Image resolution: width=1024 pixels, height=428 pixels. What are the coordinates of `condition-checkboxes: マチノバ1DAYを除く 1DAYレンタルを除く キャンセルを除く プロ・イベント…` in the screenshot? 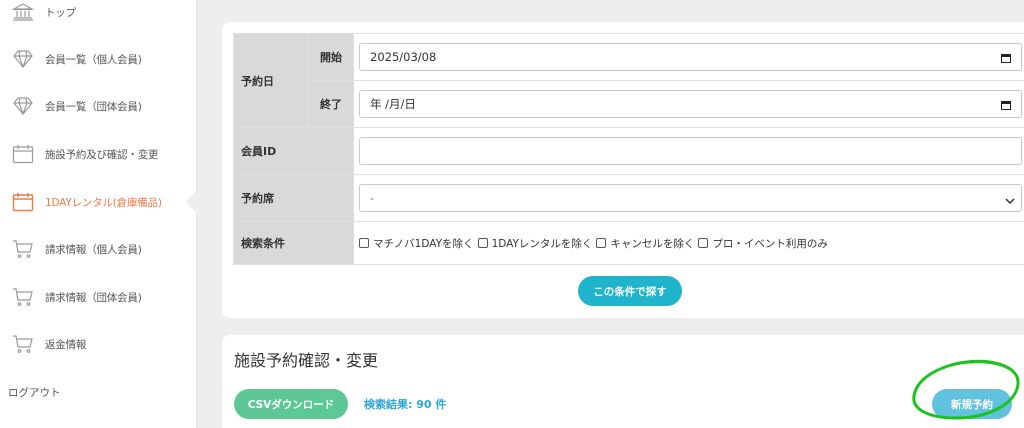 It's located at (691, 243).